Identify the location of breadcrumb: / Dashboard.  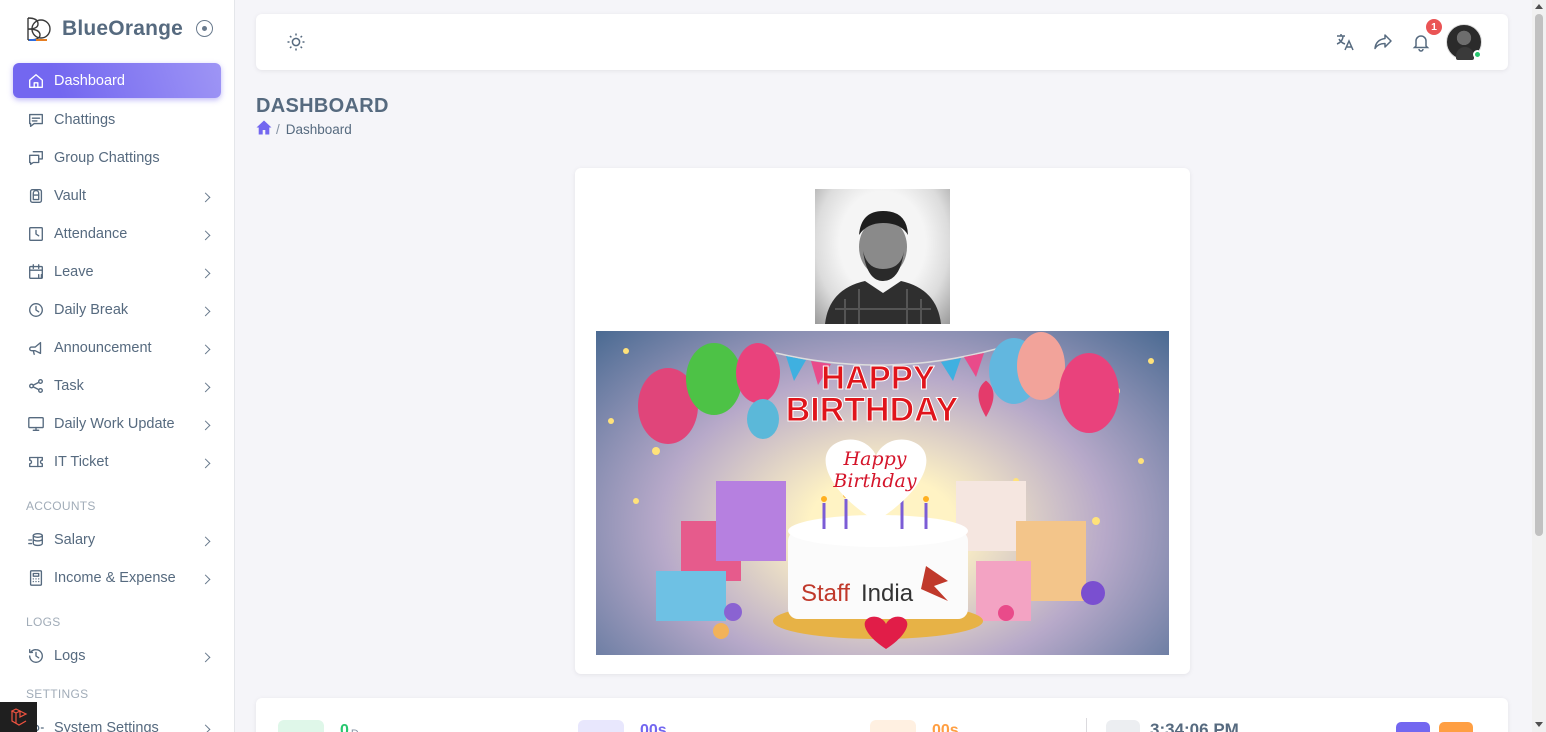
(304, 129).